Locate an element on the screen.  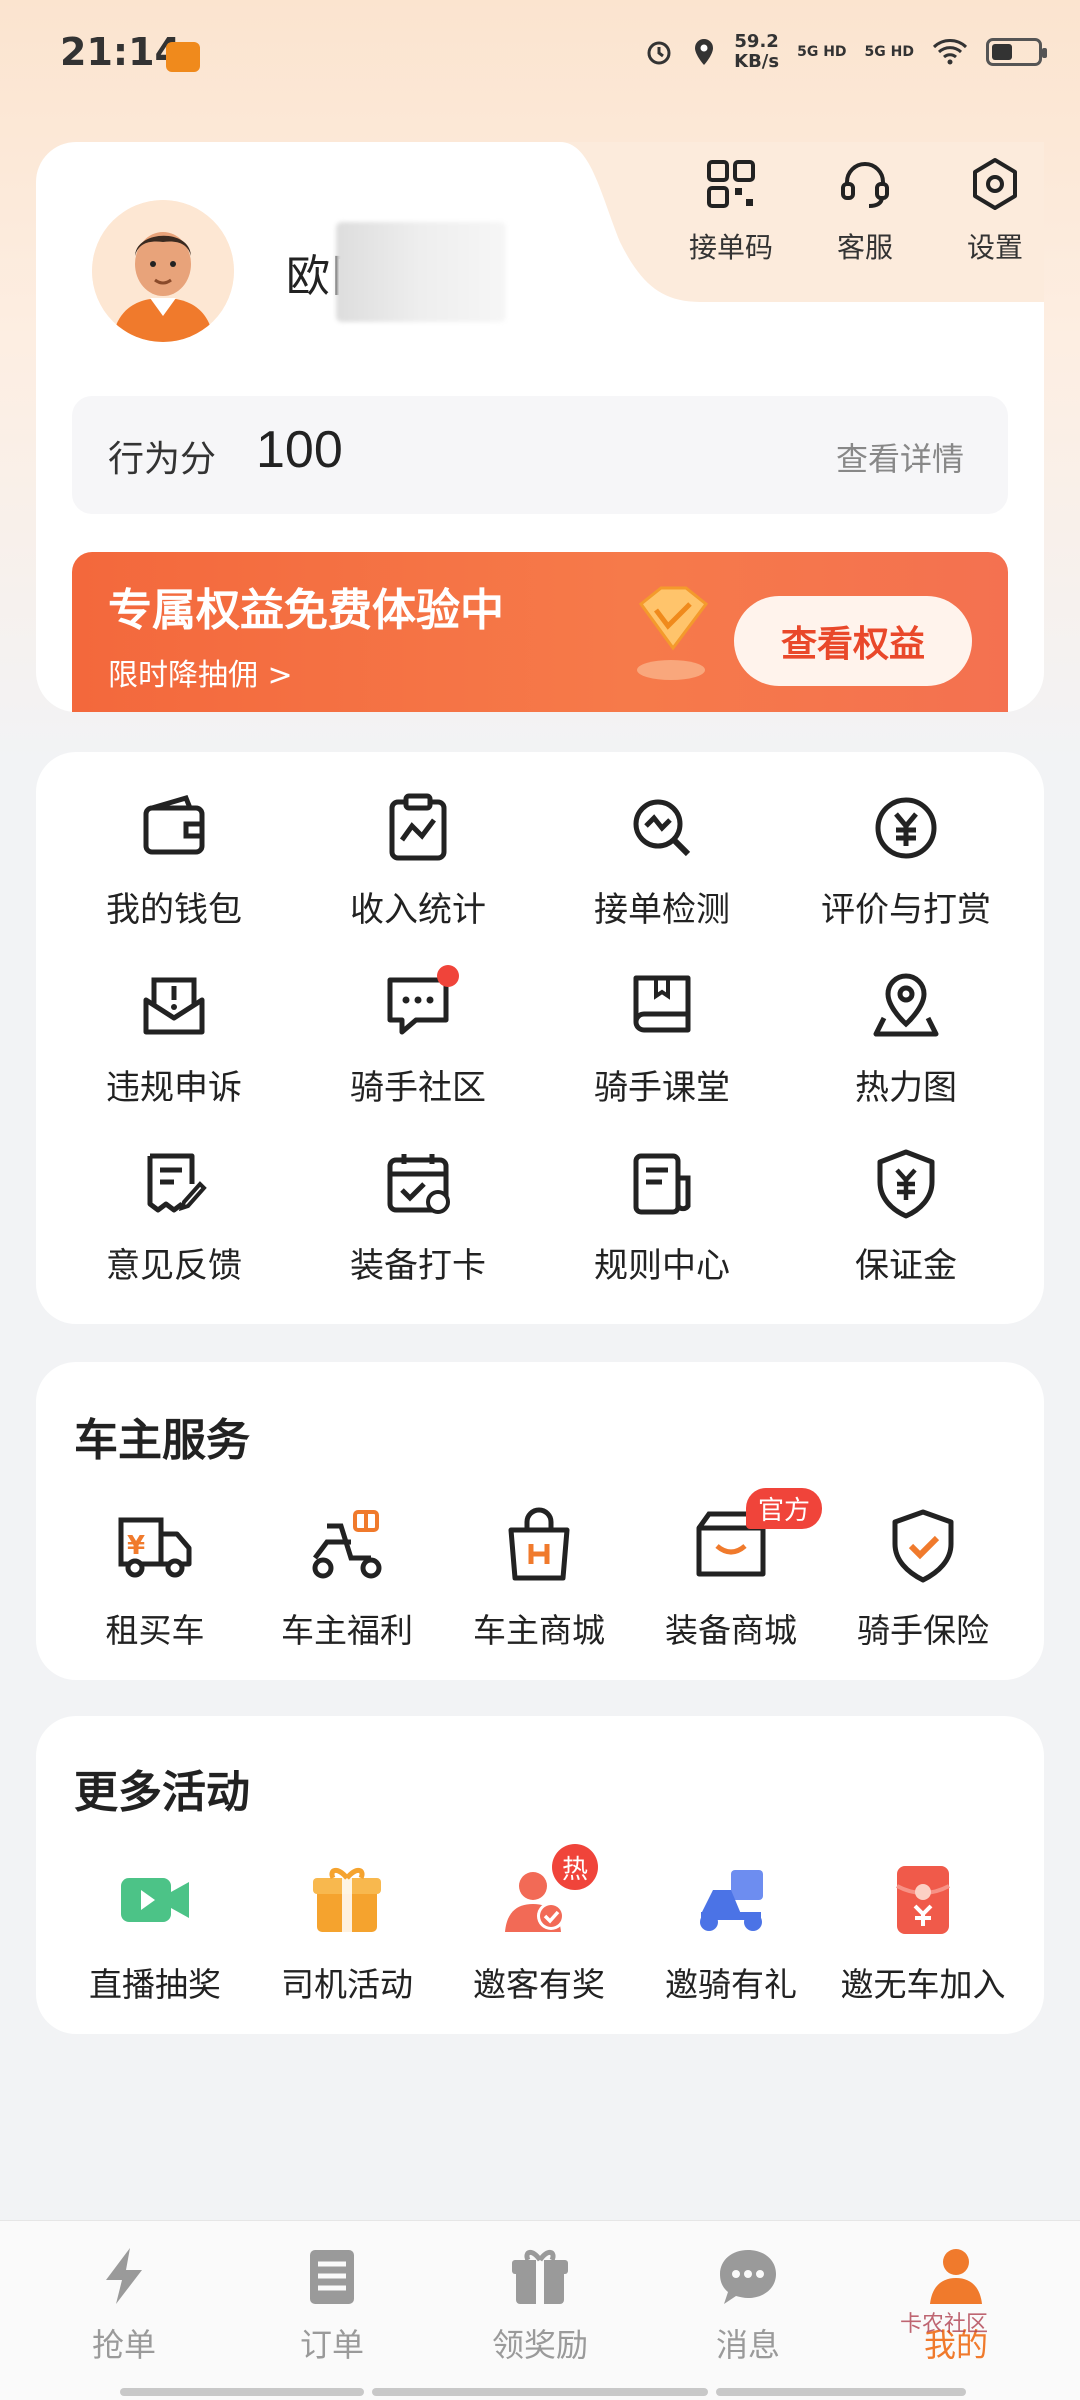
nav-messages: 消息 is located at coordinates (748, 2305).